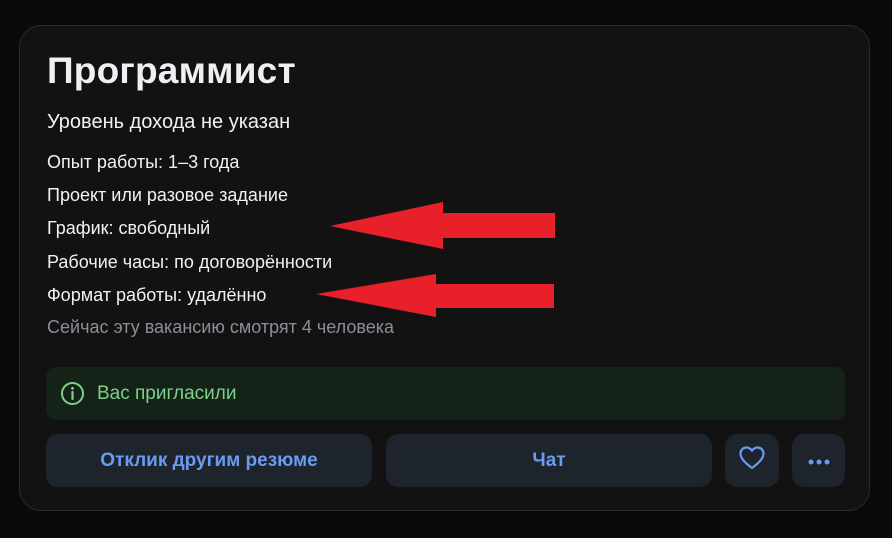 Image resolution: width=892 pixels, height=538 pixels. I want to click on invite-status-text: Вас пригласили, so click(167, 393).